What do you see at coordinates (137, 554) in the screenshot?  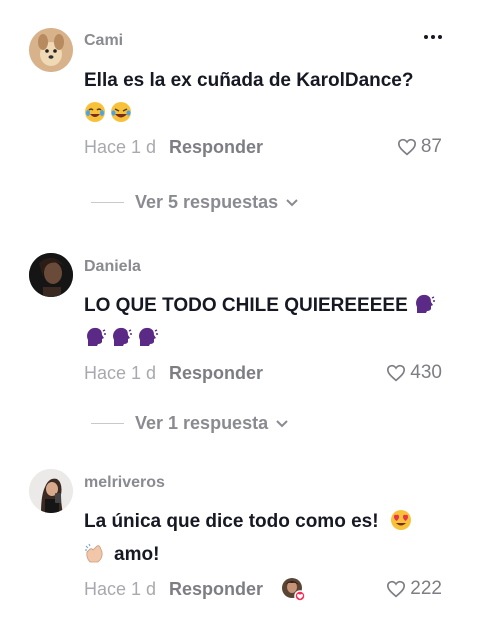 I see `comment-text-body-line2: amo!` at bounding box center [137, 554].